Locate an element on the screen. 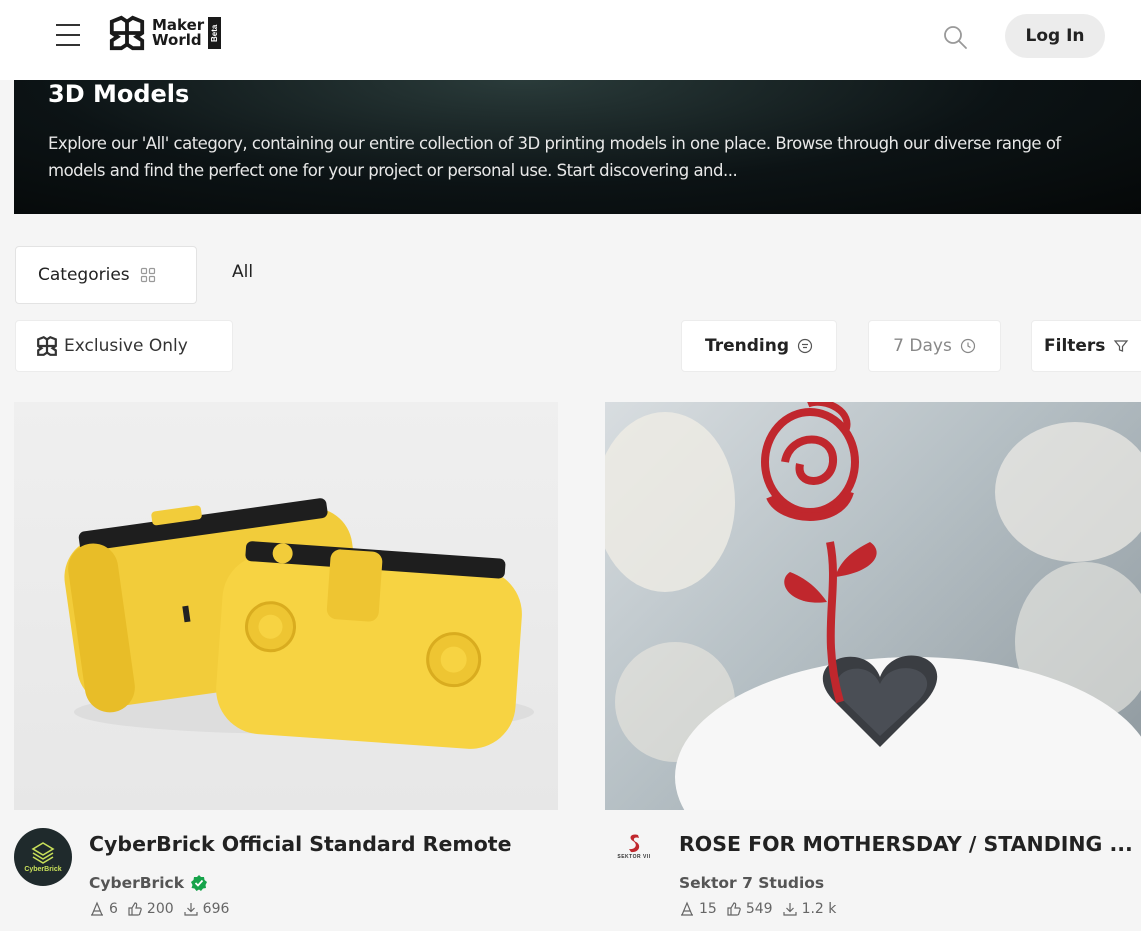 The height and width of the screenshot is (931, 1141). like-count: 200 is located at coordinates (150, 909).